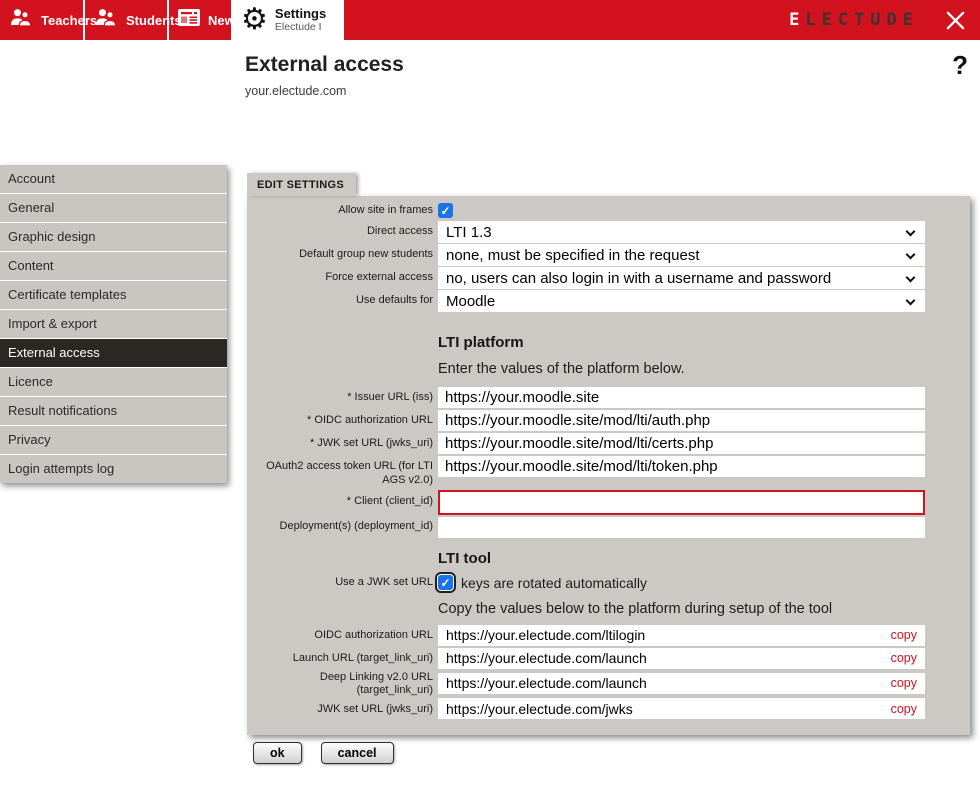 This screenshot has width=980, height=801. What do you see at coordinates (366, 254) in the screenshot?
I see `default-group-label: Default group new students` at bounding box center [366, 254].